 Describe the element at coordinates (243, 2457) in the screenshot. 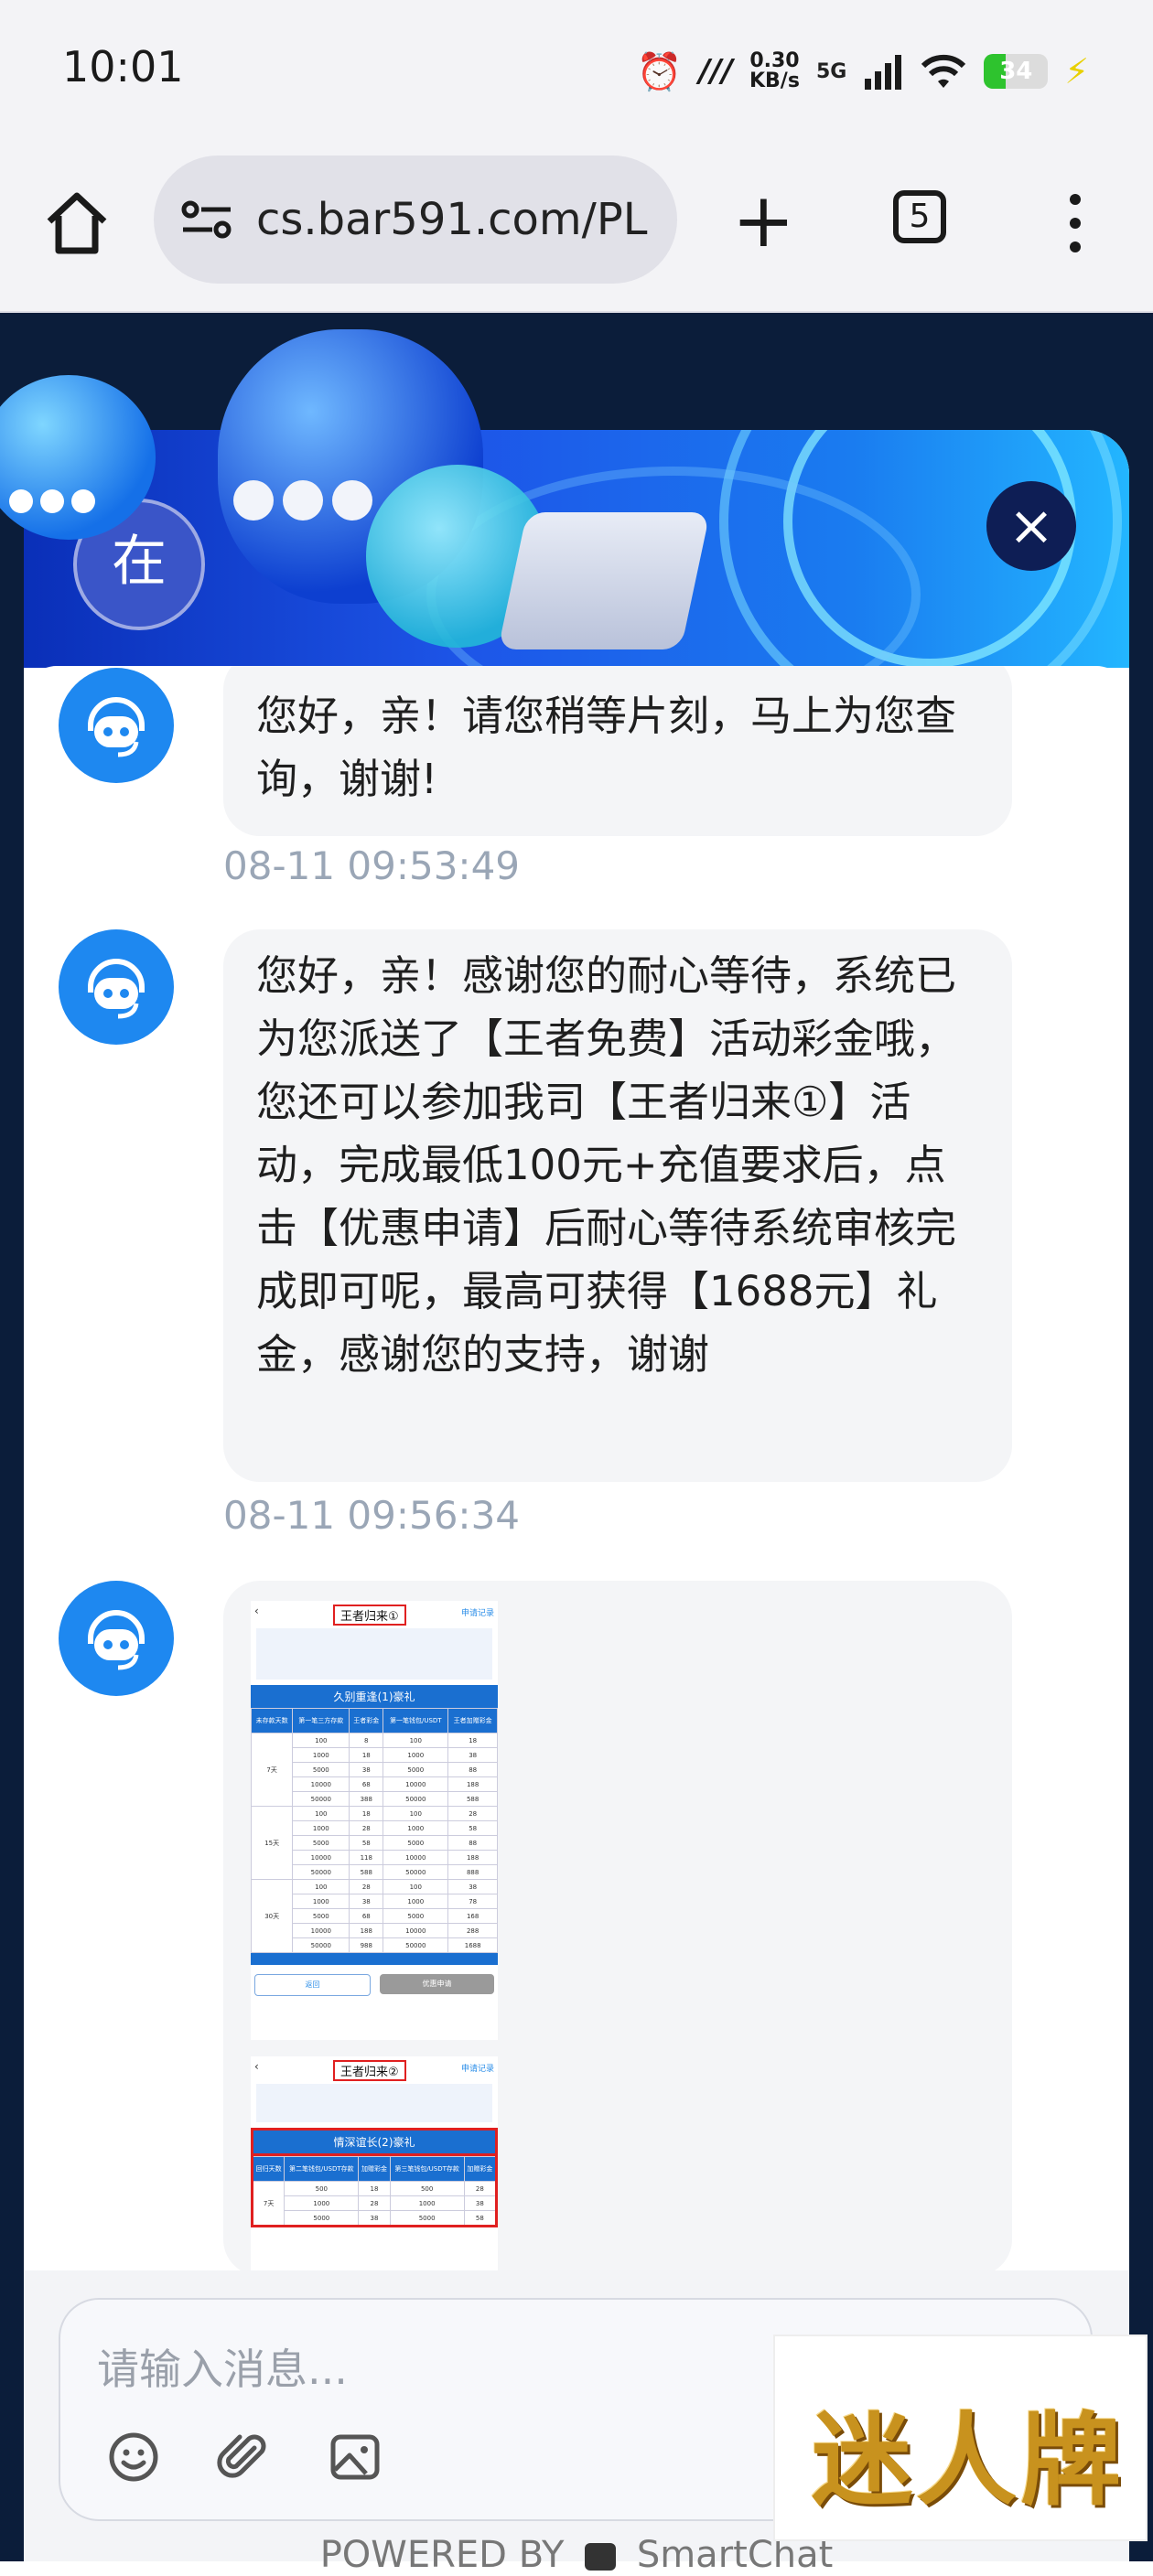

I see `attachment-icon` at that location.